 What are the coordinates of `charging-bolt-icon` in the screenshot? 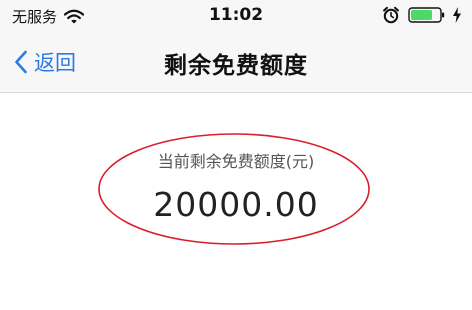 It's located at (457, 15).